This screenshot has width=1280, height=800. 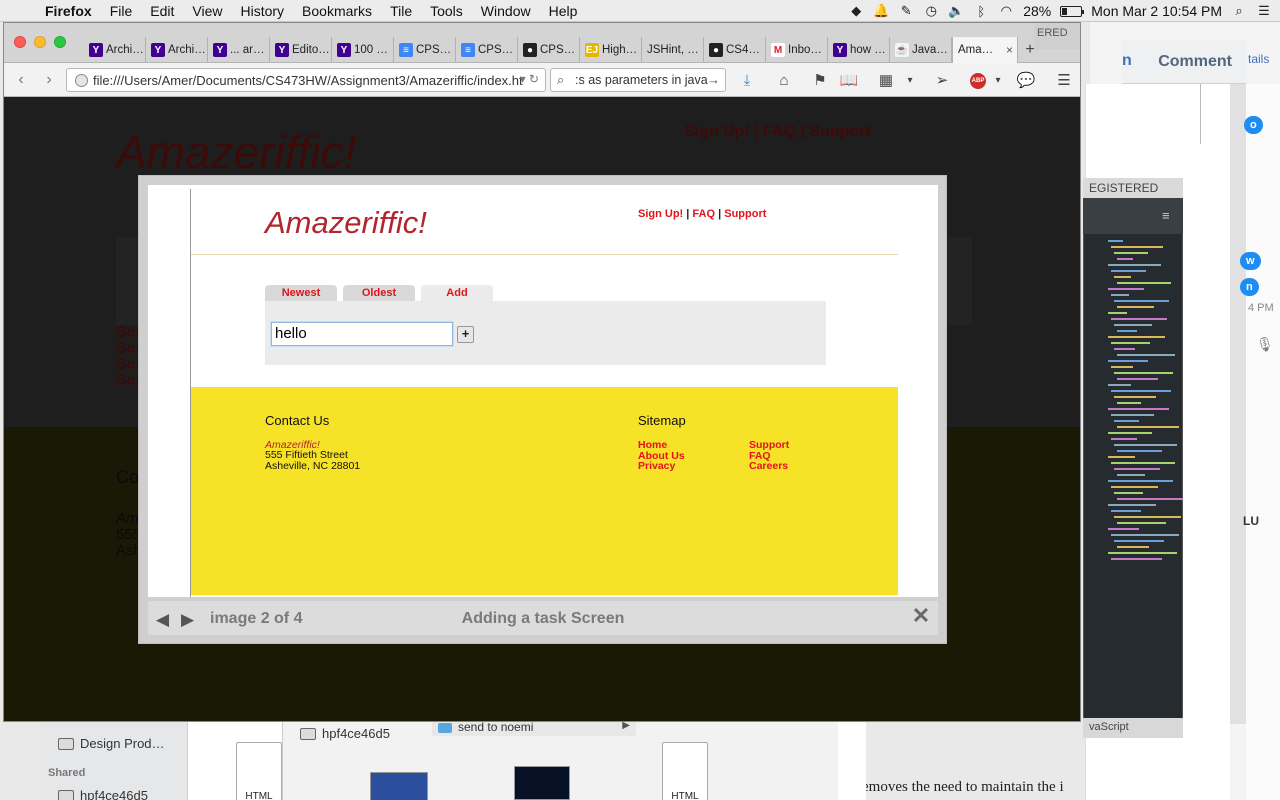 I want to click on menu-edit: Edit, so click(x=162, y=11).